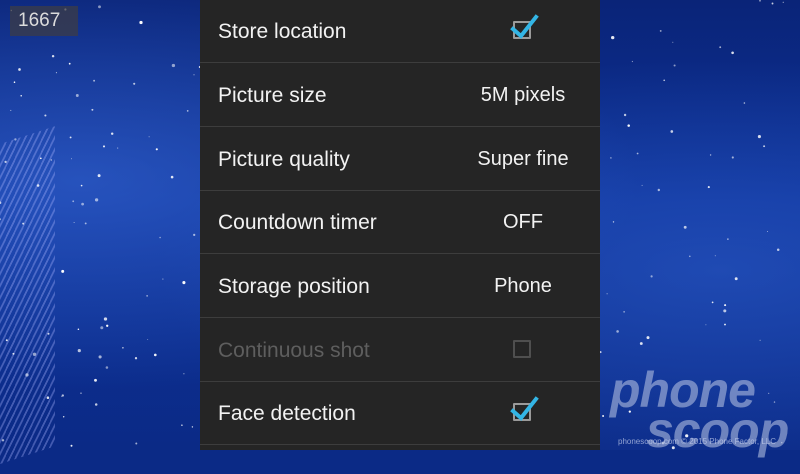 Image resolution: width=800 pixels, height=474 pixels. I want to click on setting-row-continuous-shot: Continuous shot, so click(400, 350).